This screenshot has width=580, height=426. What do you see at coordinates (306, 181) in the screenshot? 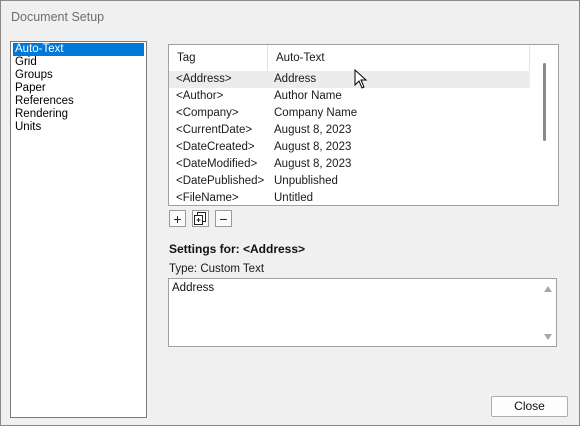
I see `auto-text-cell: Unpublished` at bounding box center [306, 181].